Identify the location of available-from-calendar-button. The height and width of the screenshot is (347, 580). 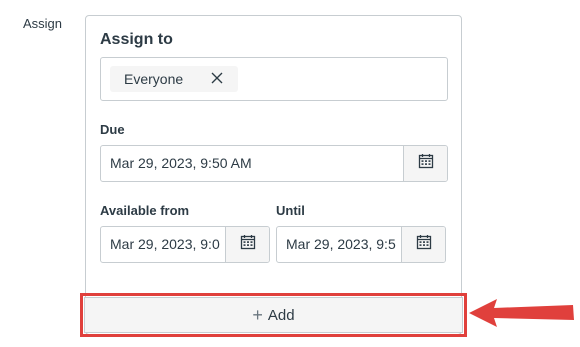
(247, 244).